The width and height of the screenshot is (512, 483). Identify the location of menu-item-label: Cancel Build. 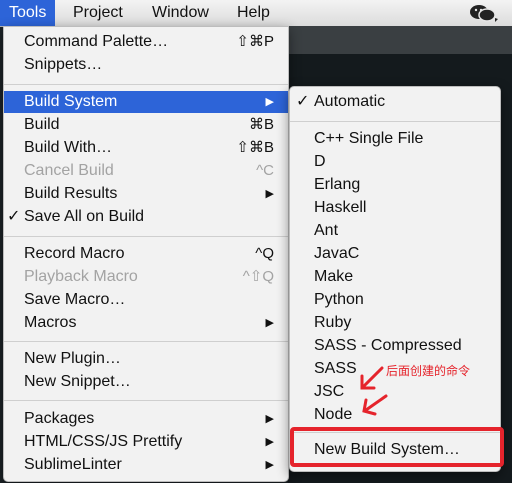
(69, 170).